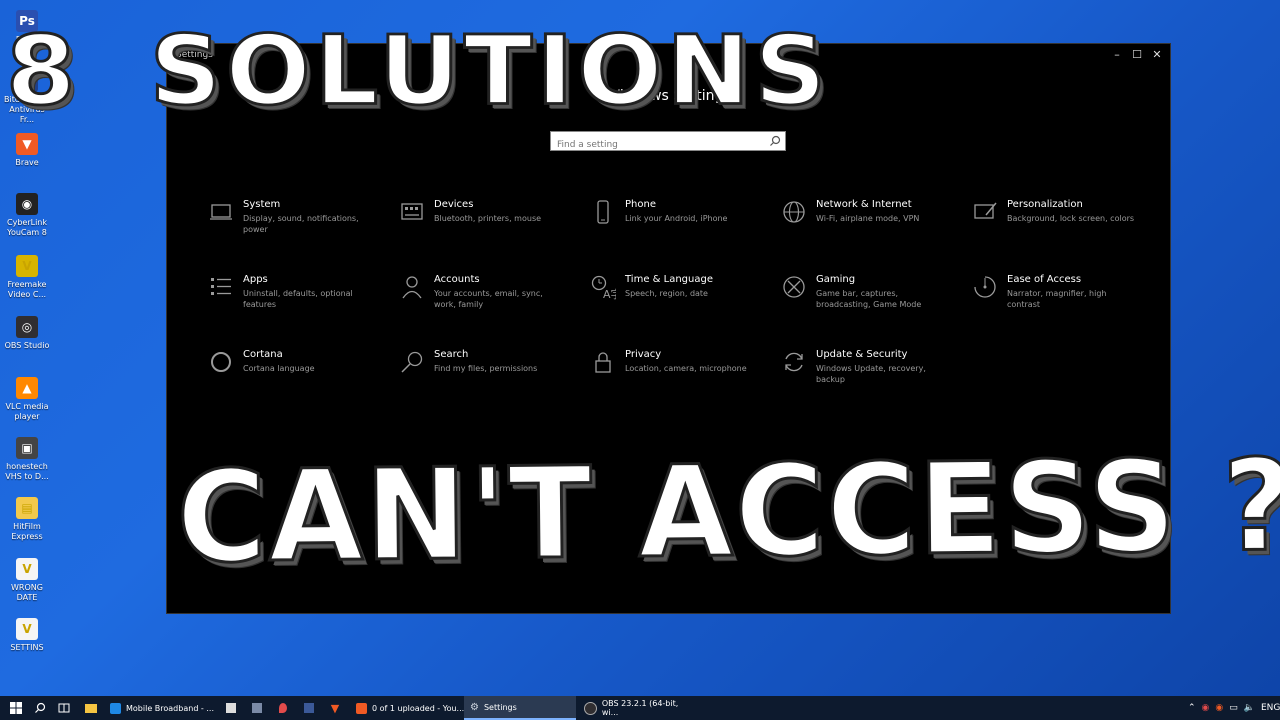 Image resolution: width=1280 pixels, height=720 pixels. I want to click on tile-title: Phone, so click(640, 204).